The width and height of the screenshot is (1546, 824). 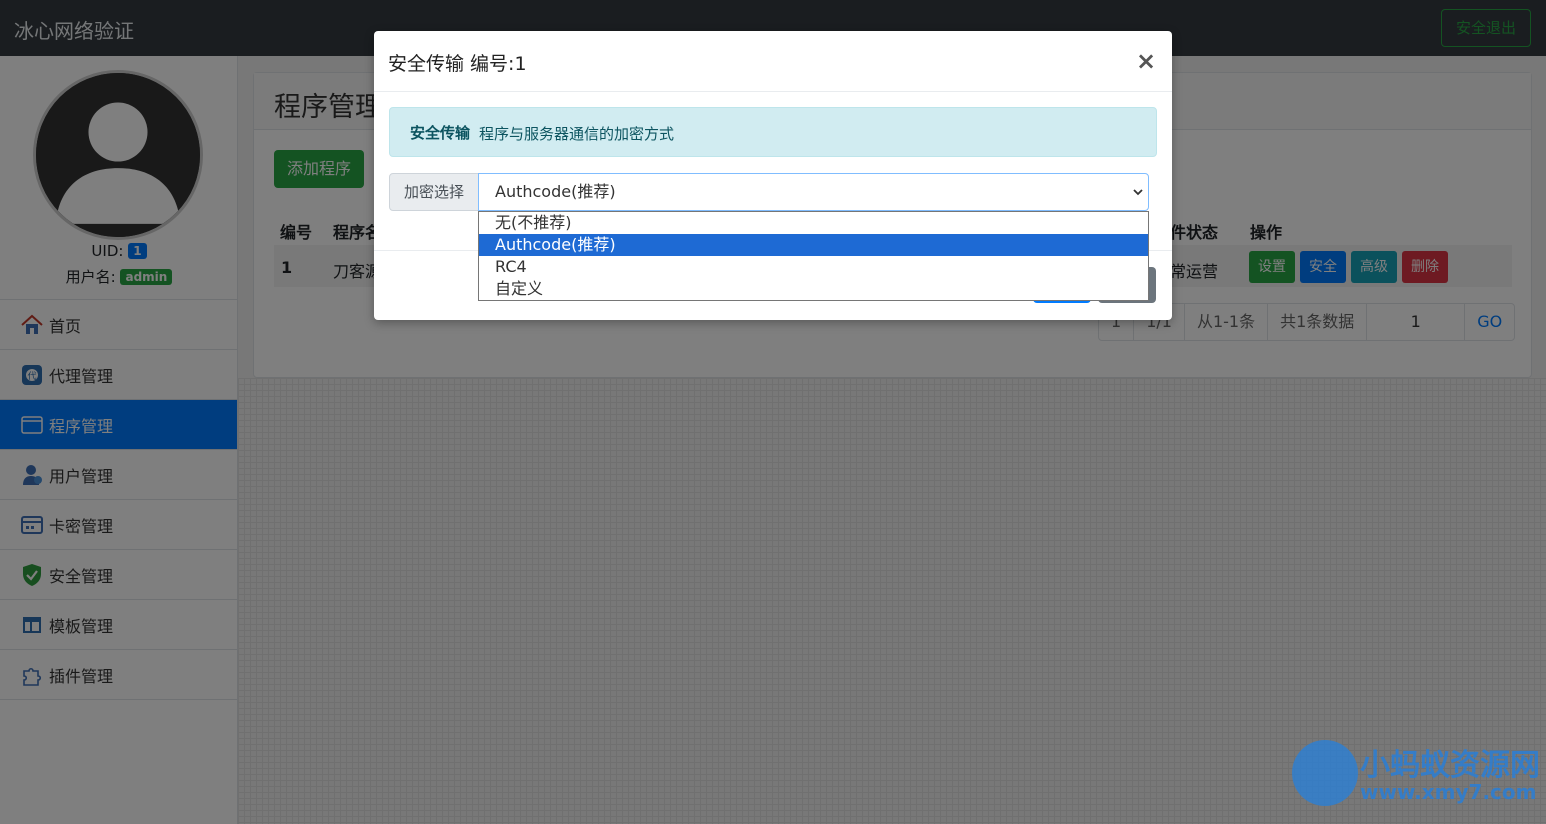 What do you see at coordinates (813, 289) in the screenshot?
I see `option-custom: 自定义` at bounding box center [813, 289].